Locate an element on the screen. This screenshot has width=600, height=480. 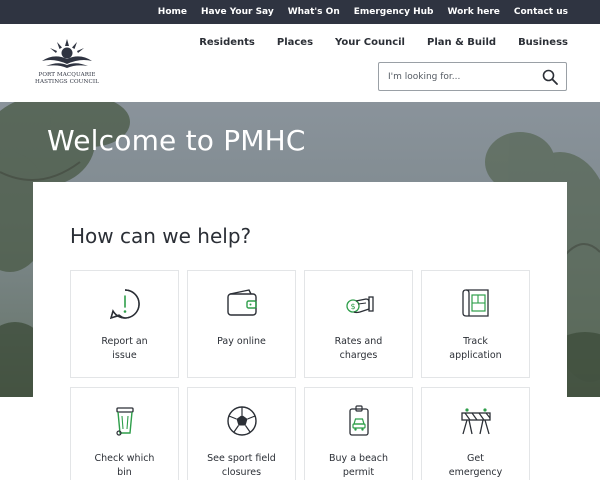
tile-label-line: Buy a beach is located at coordinates (358, 458).